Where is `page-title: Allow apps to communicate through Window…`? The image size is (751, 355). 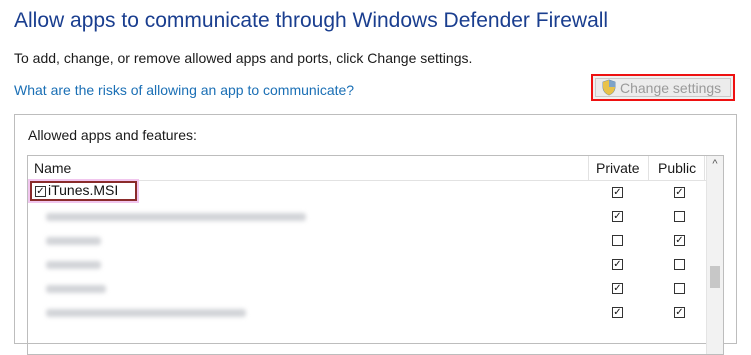
page-title: Allow apps to communicate through Window… is located at coordinates (311, 20).